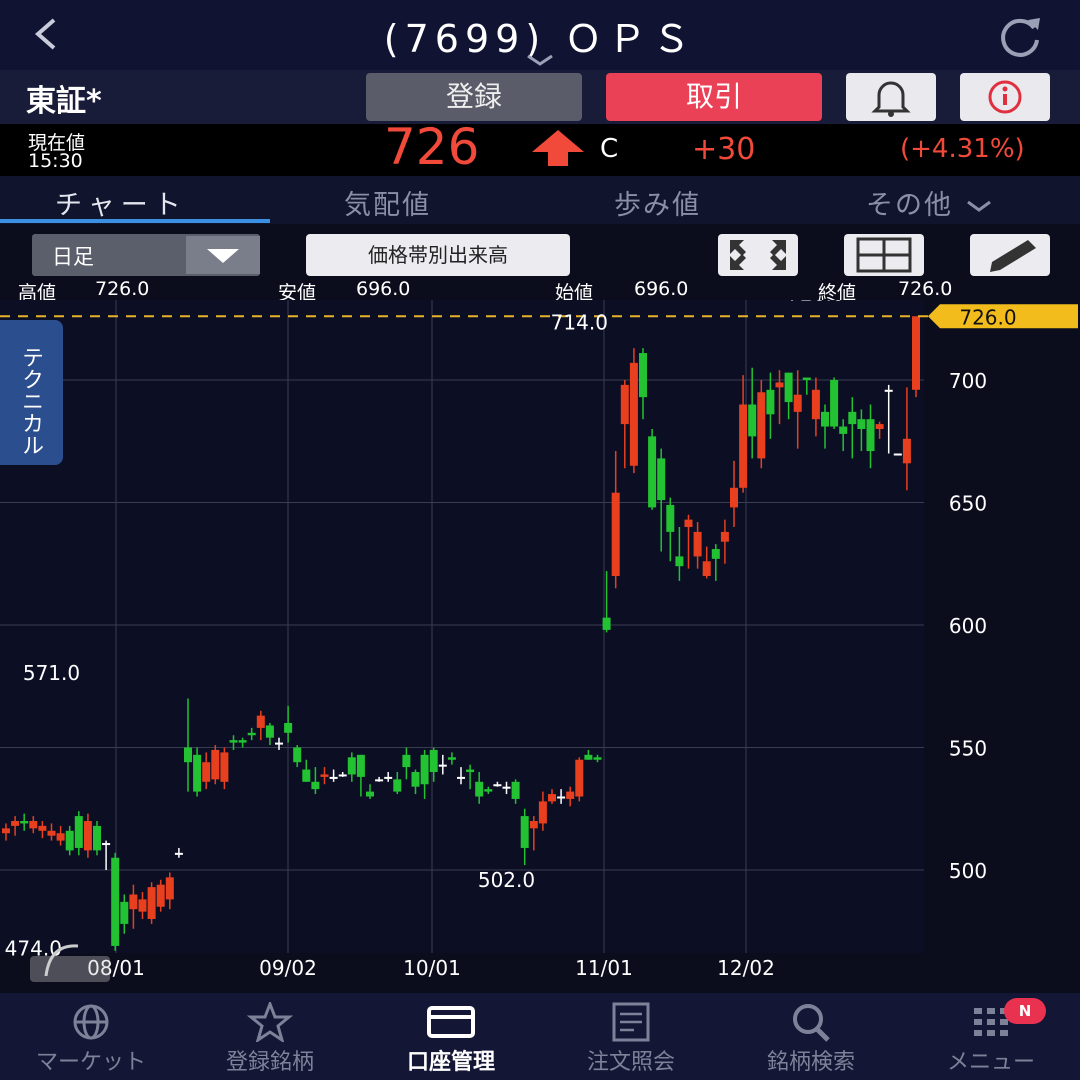 The width and height of the screenshot is (1080, 1080). Describe the element at coordinates (930, 202) in the screenshot. I see `tab-other: その他` at that location.